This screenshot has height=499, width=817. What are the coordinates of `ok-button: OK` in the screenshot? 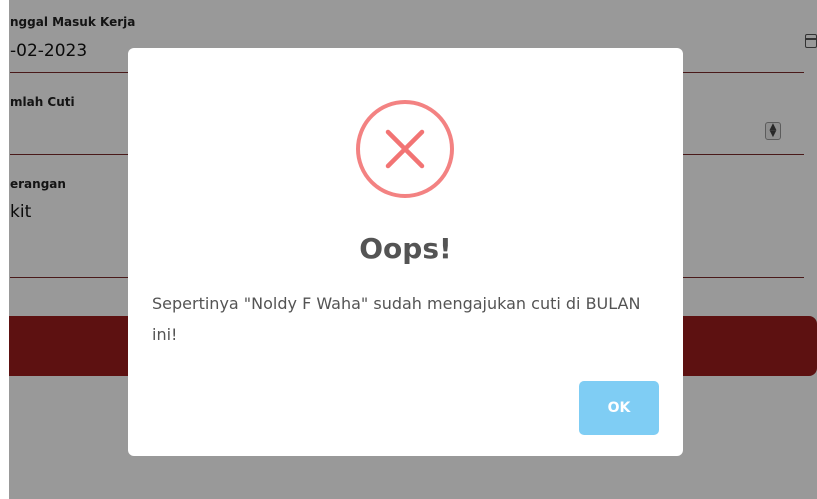 It's located at (619, 408).